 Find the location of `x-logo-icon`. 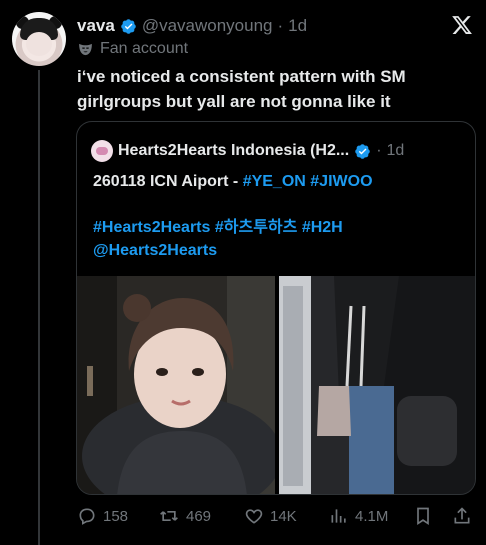

x-logo-icon is located at coordinates (462, 25).